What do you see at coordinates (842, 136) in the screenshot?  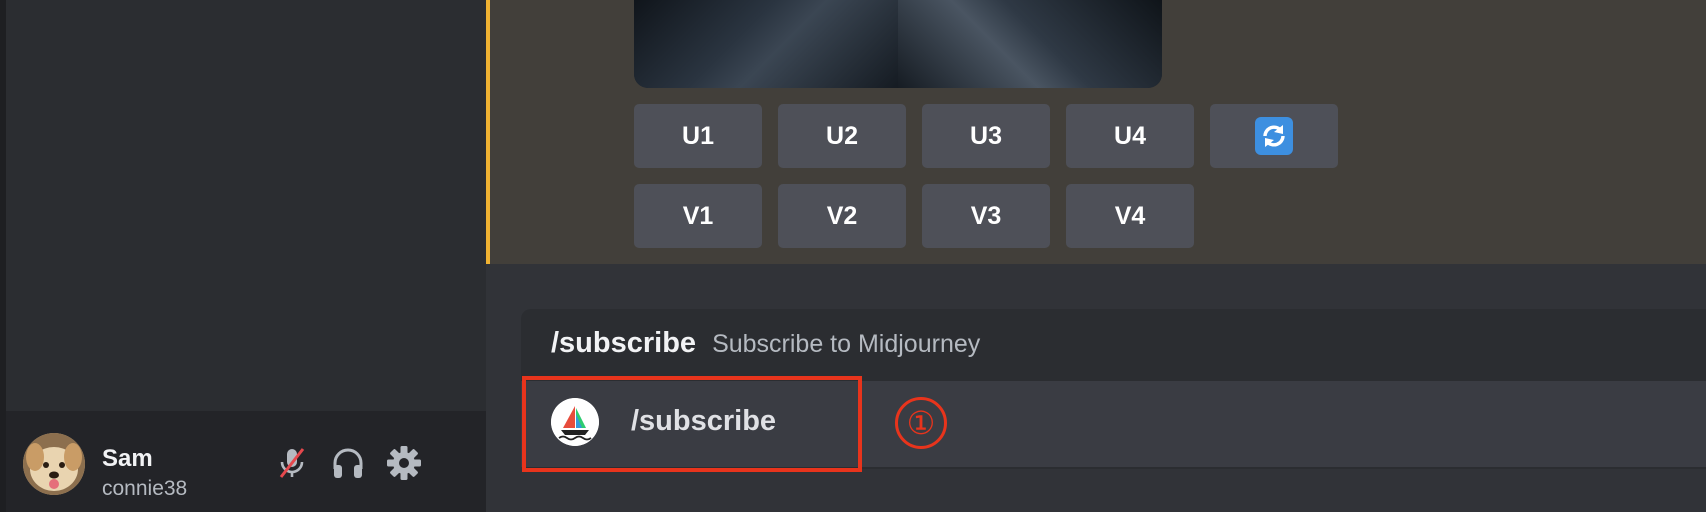 I see `upscale-2-button: U2` at bounding box center [842, 136].